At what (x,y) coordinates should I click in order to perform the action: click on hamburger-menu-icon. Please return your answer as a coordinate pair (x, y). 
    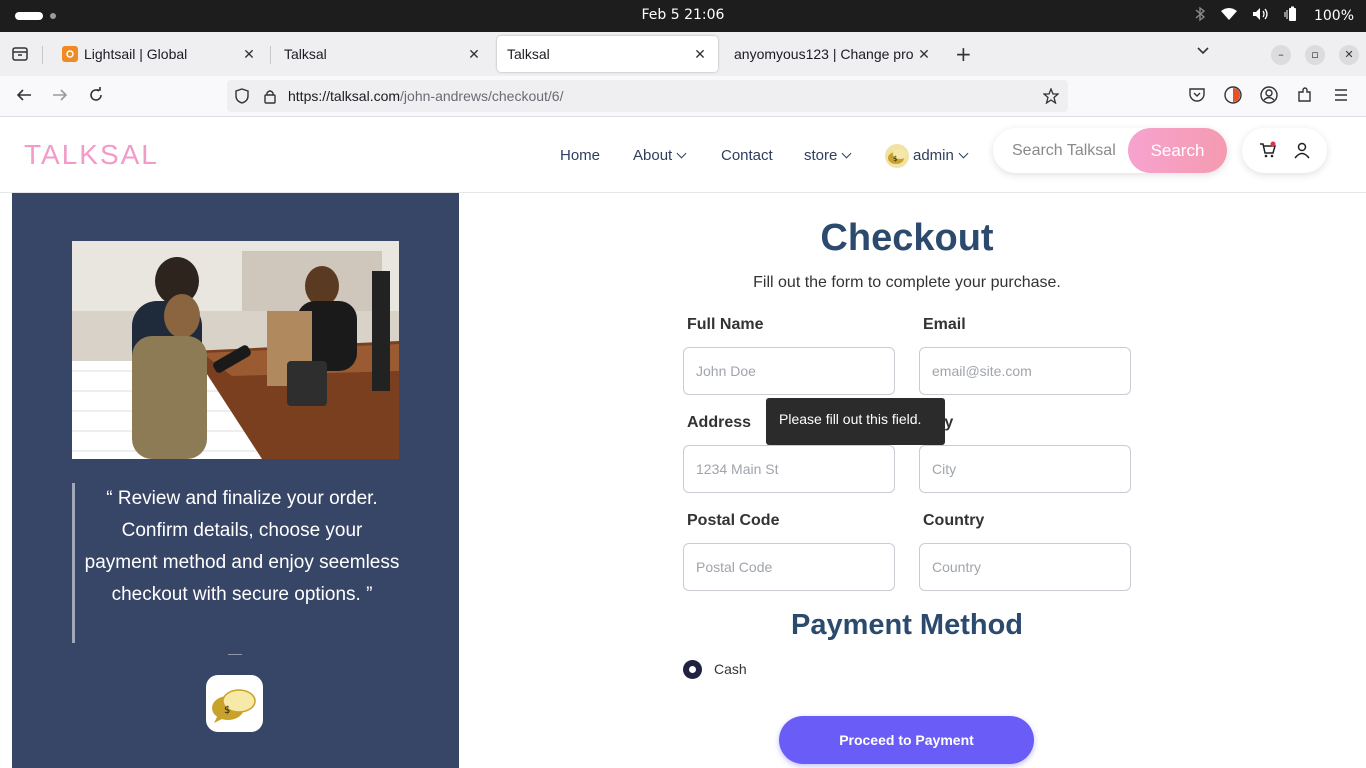
    Looking at the image, I should click on (1342, 96).